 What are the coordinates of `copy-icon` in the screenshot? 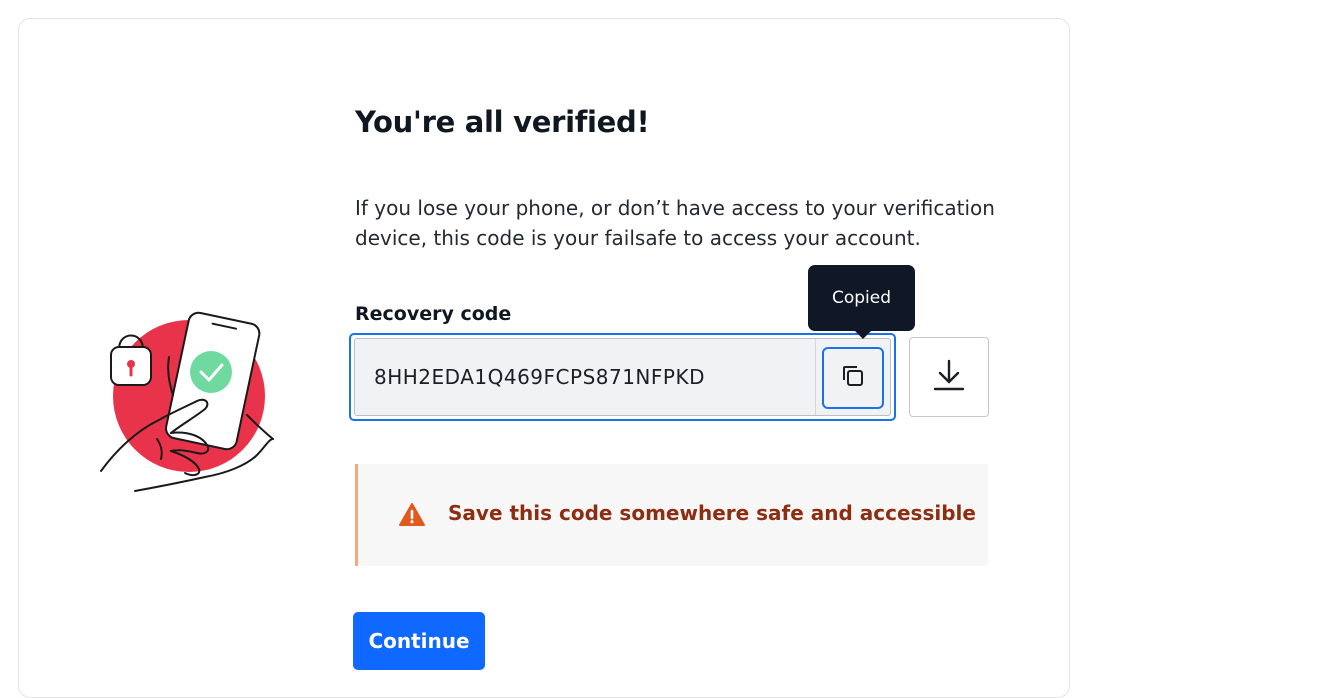 It's located at (853, 378).